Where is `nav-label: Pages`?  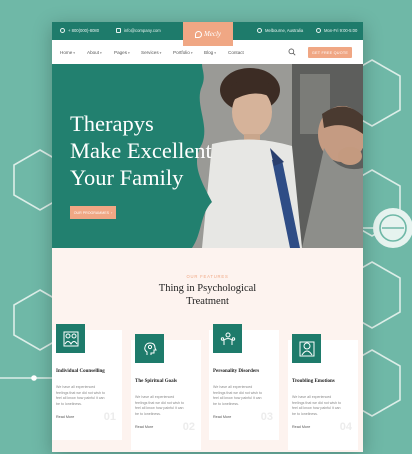
nav-label: Pages is located at coordinates (121, 52).